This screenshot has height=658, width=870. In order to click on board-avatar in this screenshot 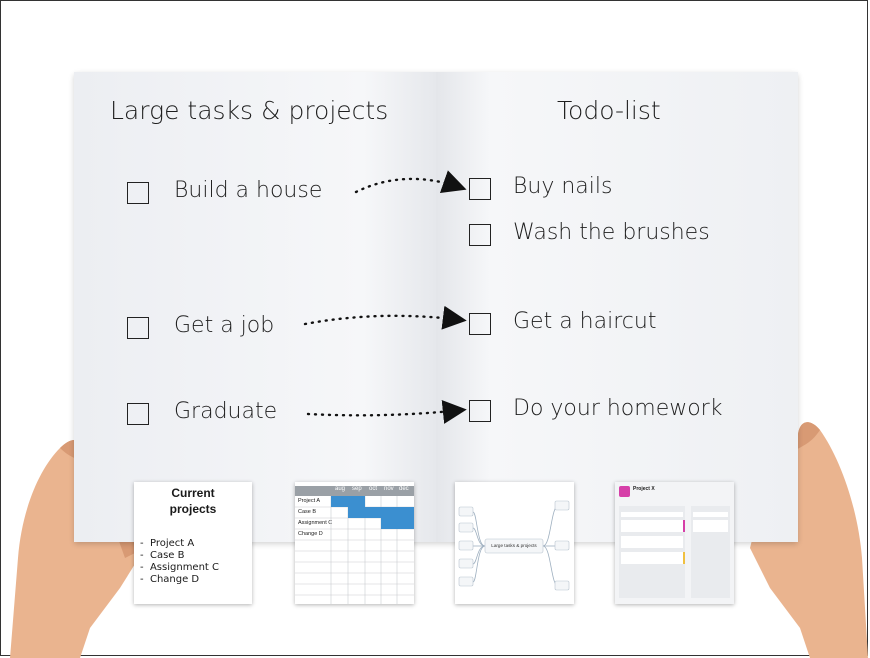, I will do `click(624, 491)`.